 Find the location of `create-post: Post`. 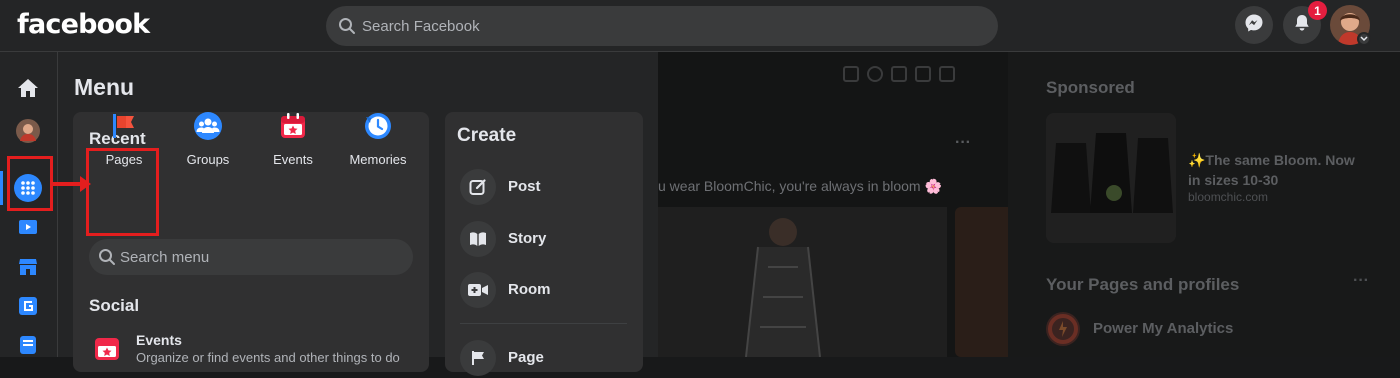

create-post: Post is located at coordinates (545, 187).